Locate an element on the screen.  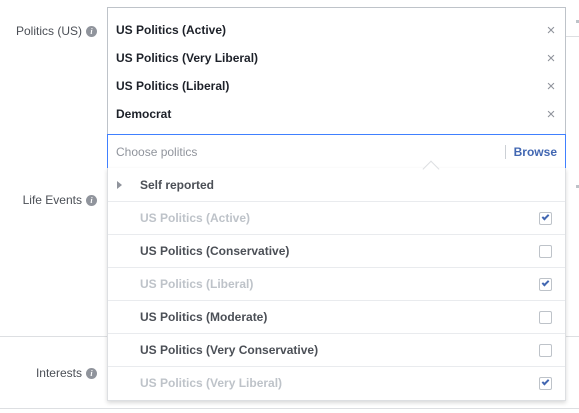
interests-label: Interests i is located at coordinates (66, 373).